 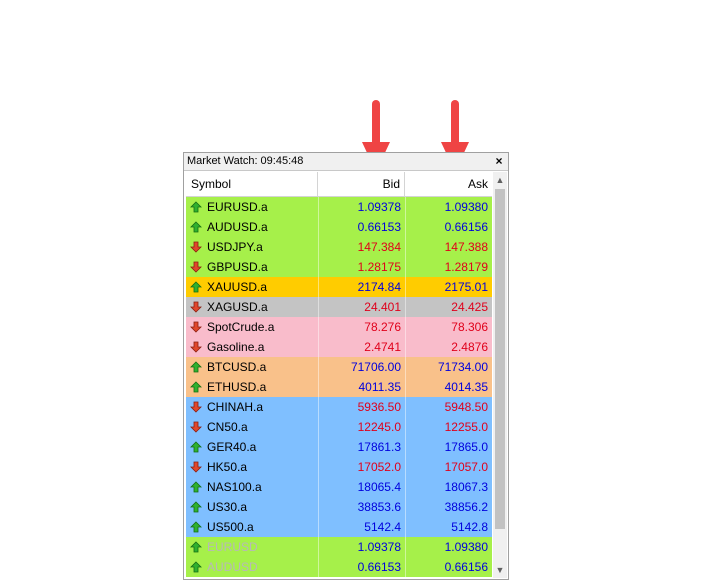 I want to click on column-header-symbol: Symbol, so click(x=252, y=184).